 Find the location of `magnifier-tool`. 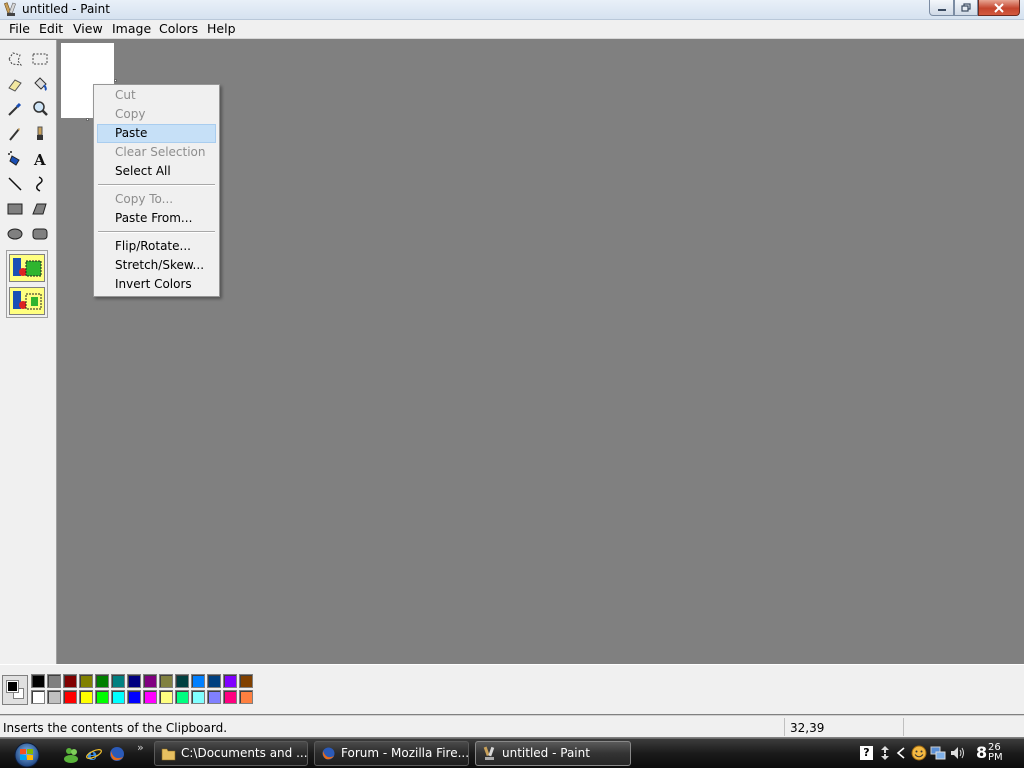

magnifier-tool is located at coordinates (40, 109).